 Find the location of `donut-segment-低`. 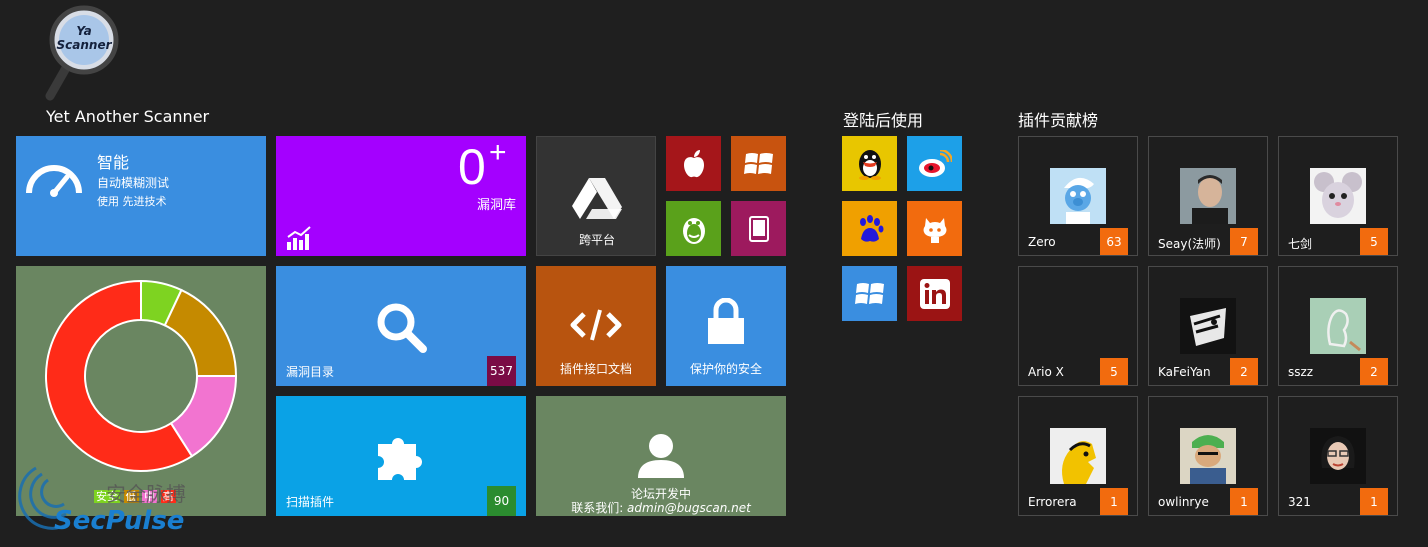

donut-segment-低 is located at coordinates (200, 332).